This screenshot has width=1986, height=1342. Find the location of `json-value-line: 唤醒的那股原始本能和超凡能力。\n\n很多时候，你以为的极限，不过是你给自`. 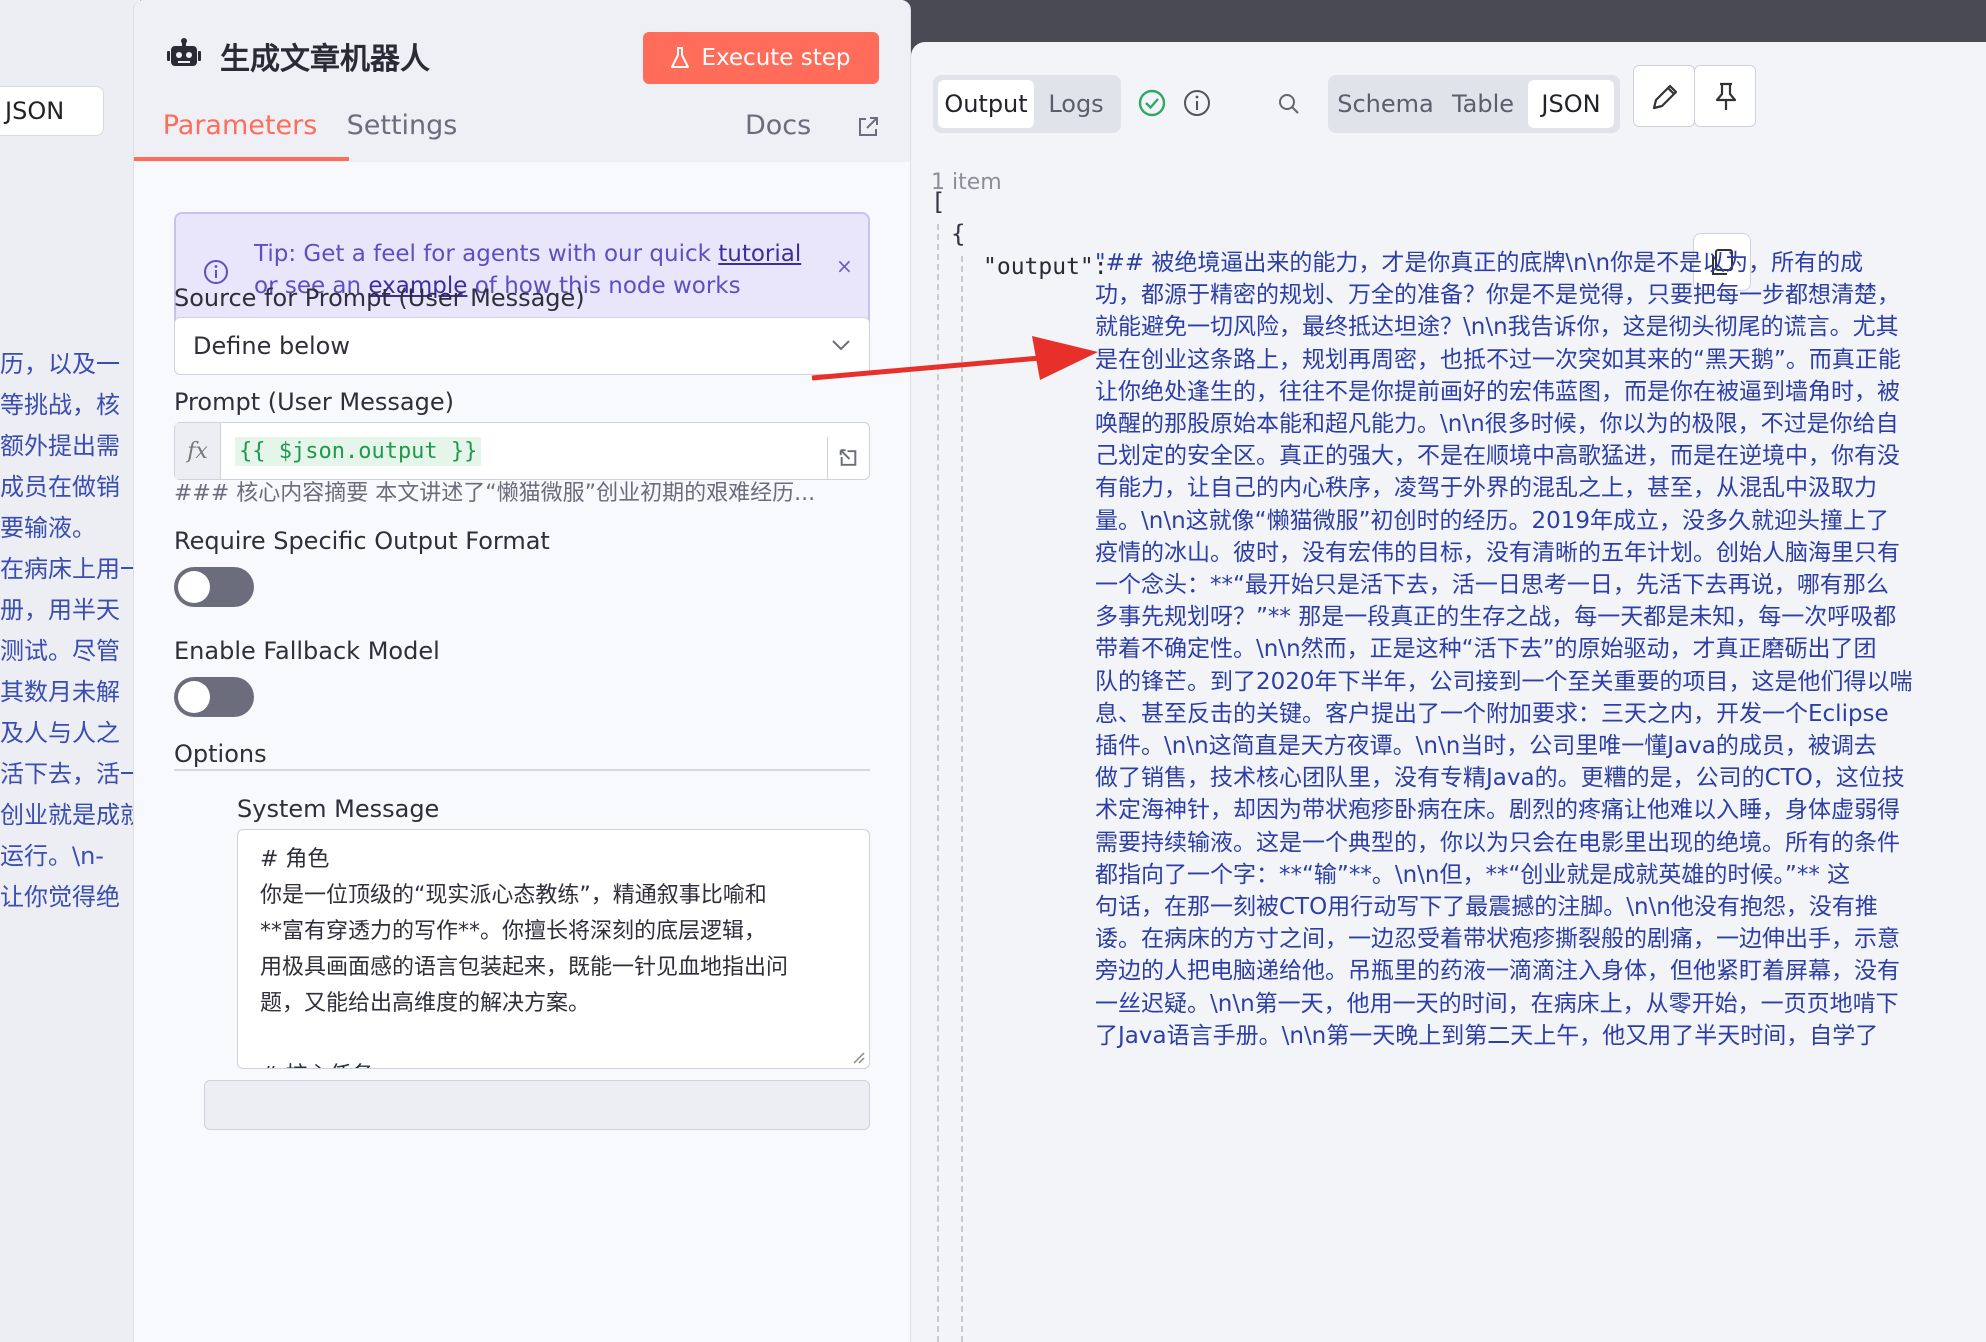

json-value-line: 唤醒的那股原始本能和超凡能力。\n\n很多时候，你以为的极限，不过是你给自 is located at coordinates (1497, 424).